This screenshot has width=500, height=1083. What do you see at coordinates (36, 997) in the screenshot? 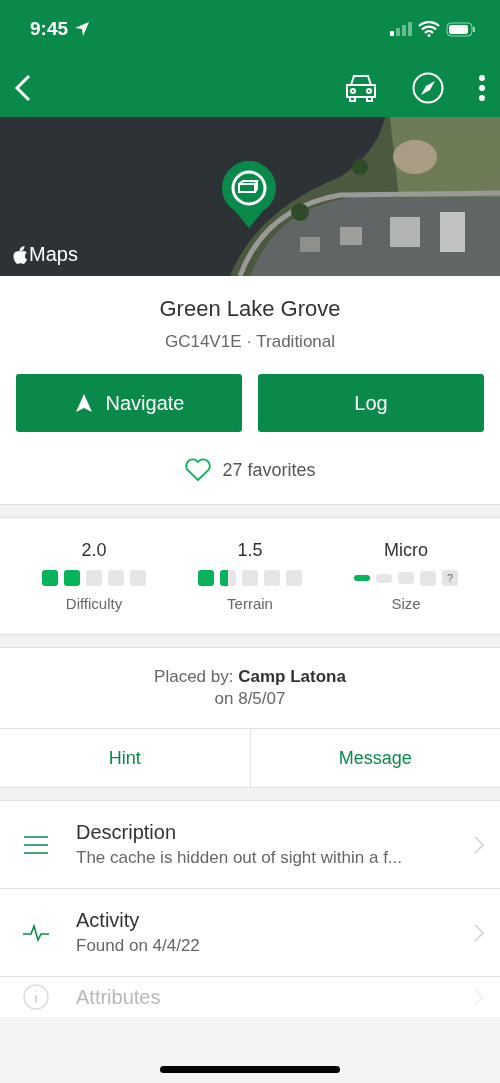
I see `info-icon` at bounding box center [36, 997].